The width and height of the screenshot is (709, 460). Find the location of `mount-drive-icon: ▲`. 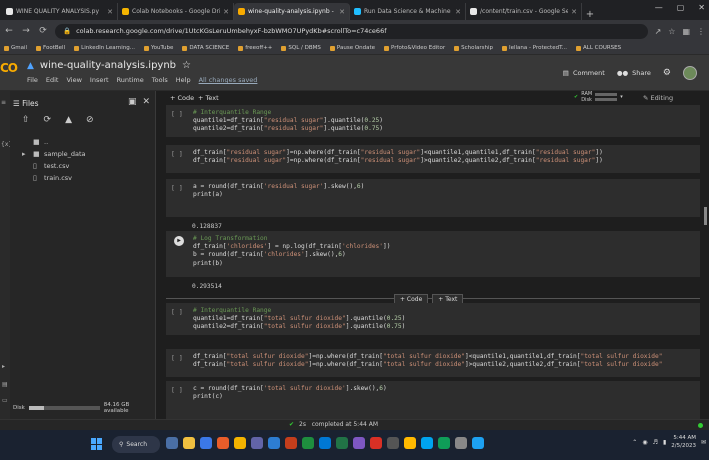

mount-drive-icon: ▲ is located at coordinates (68, 120).